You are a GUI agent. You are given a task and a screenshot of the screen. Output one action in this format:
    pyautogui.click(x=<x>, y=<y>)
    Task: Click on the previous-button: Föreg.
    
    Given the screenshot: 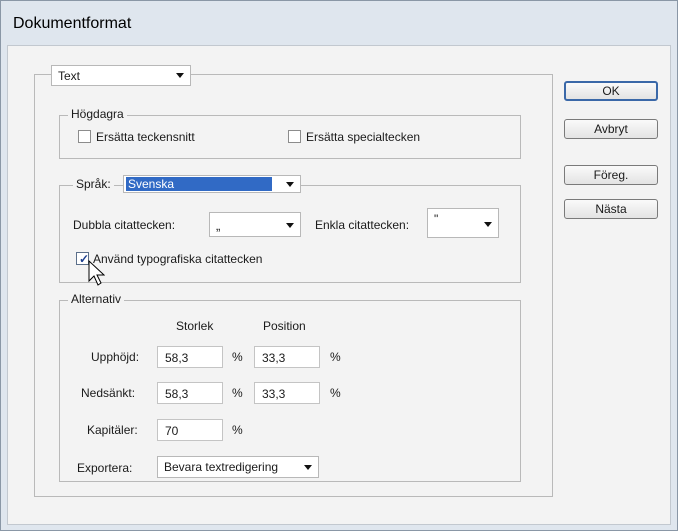 What is the action you would take?
    pyautogui.click(x=611, y=175)
    